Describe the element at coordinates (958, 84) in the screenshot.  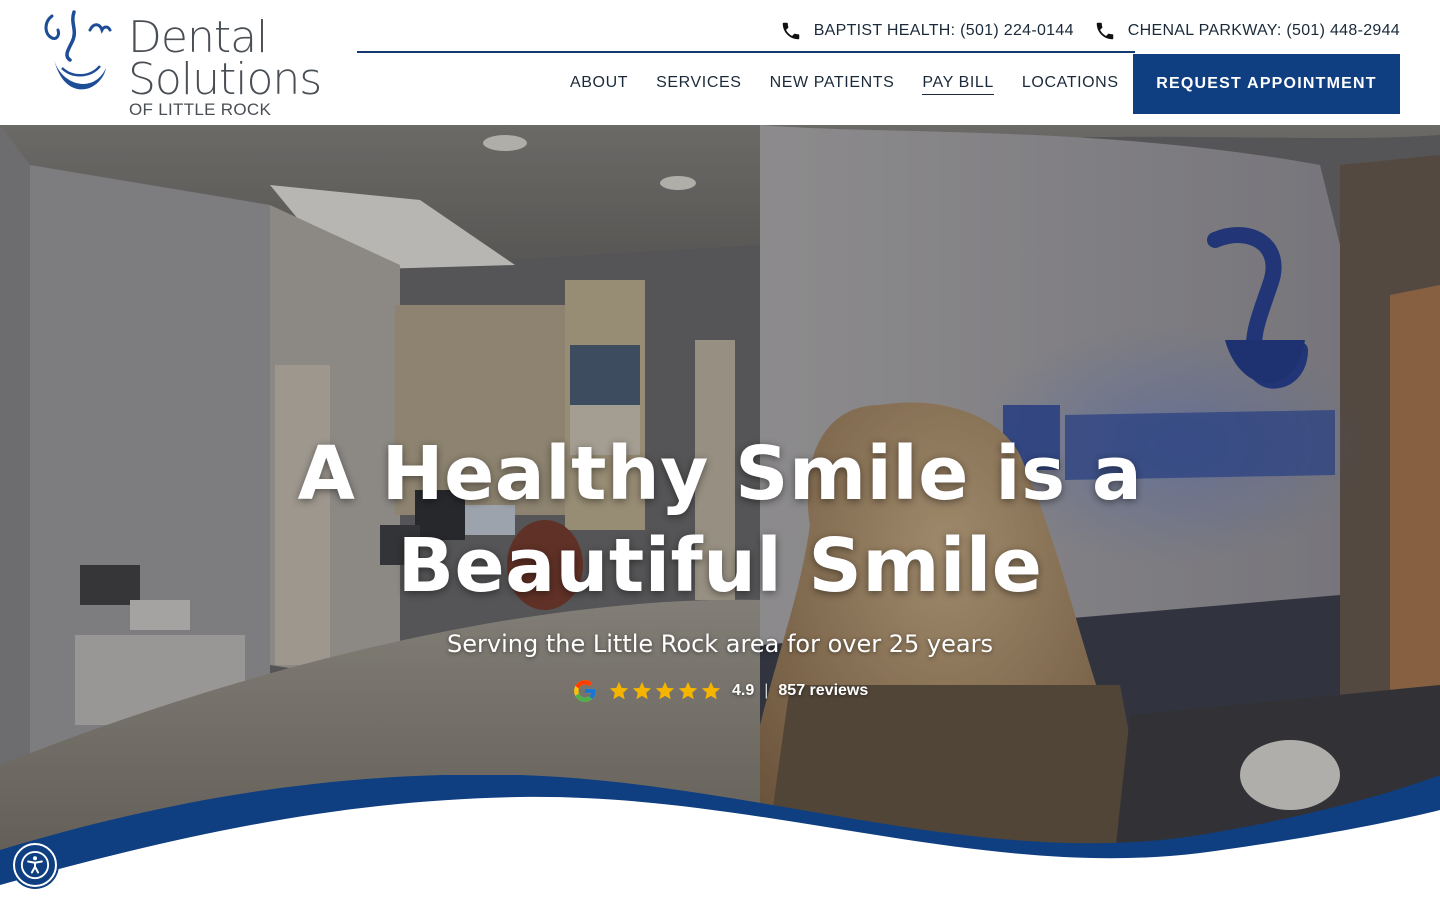
I see `nav-item-pay-bill: PAY BILL` at that location.